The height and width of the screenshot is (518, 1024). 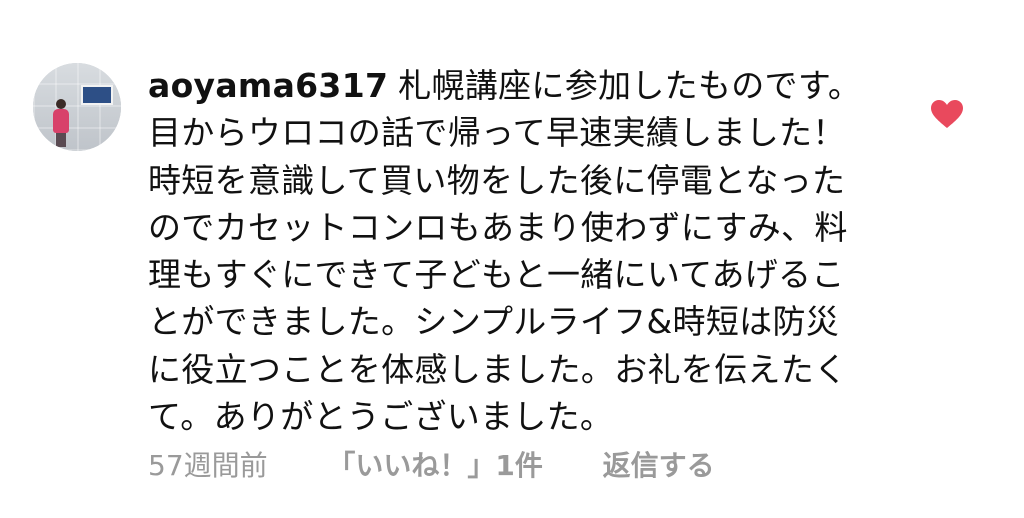 I want to click on heart-icon-shape, so click(x=947, y=114).